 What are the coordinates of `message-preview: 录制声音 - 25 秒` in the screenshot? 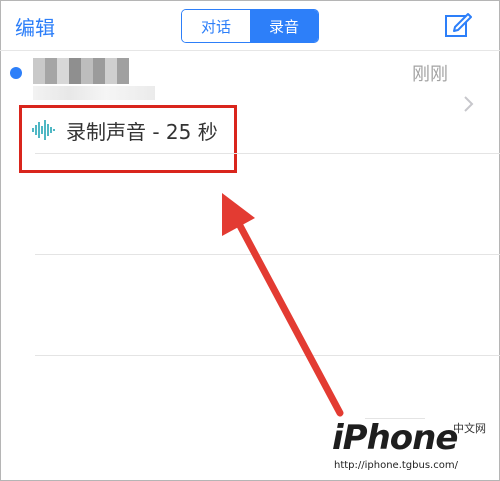 It's located at (142, 132).